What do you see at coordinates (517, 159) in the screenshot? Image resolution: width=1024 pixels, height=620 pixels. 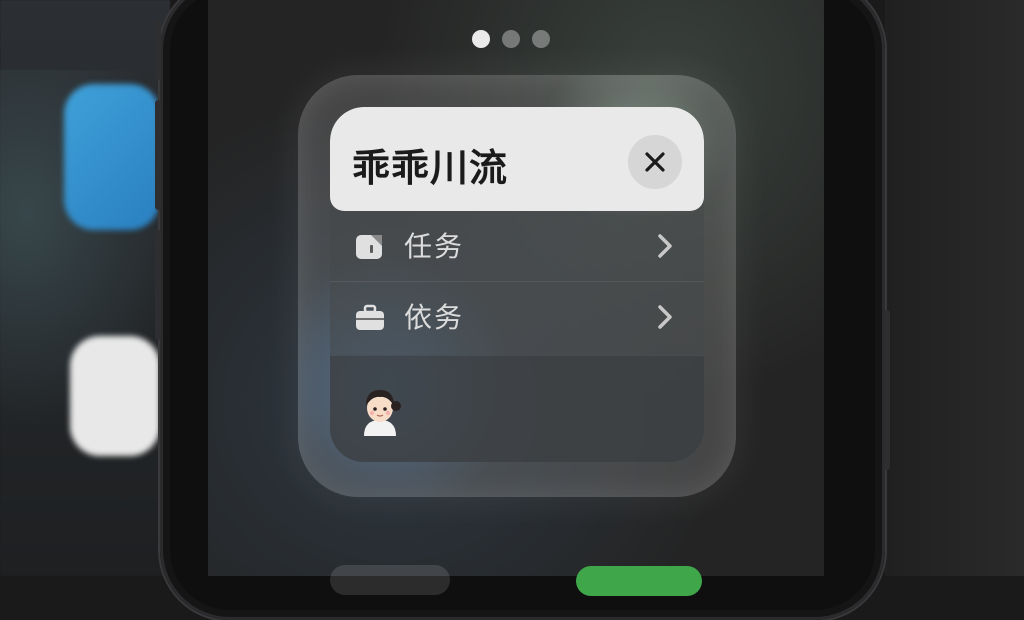 I see `widget-header: 乖乖川流` at bounding box center [517, 159].